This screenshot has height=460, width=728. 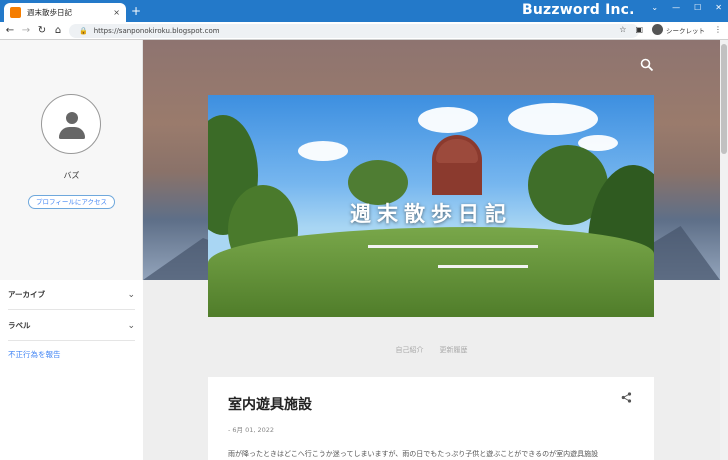 What do you see at coordinates (83, 31) in the screenshot?
I see `lock-icon: 🔒` at bounding box center [83, 31].